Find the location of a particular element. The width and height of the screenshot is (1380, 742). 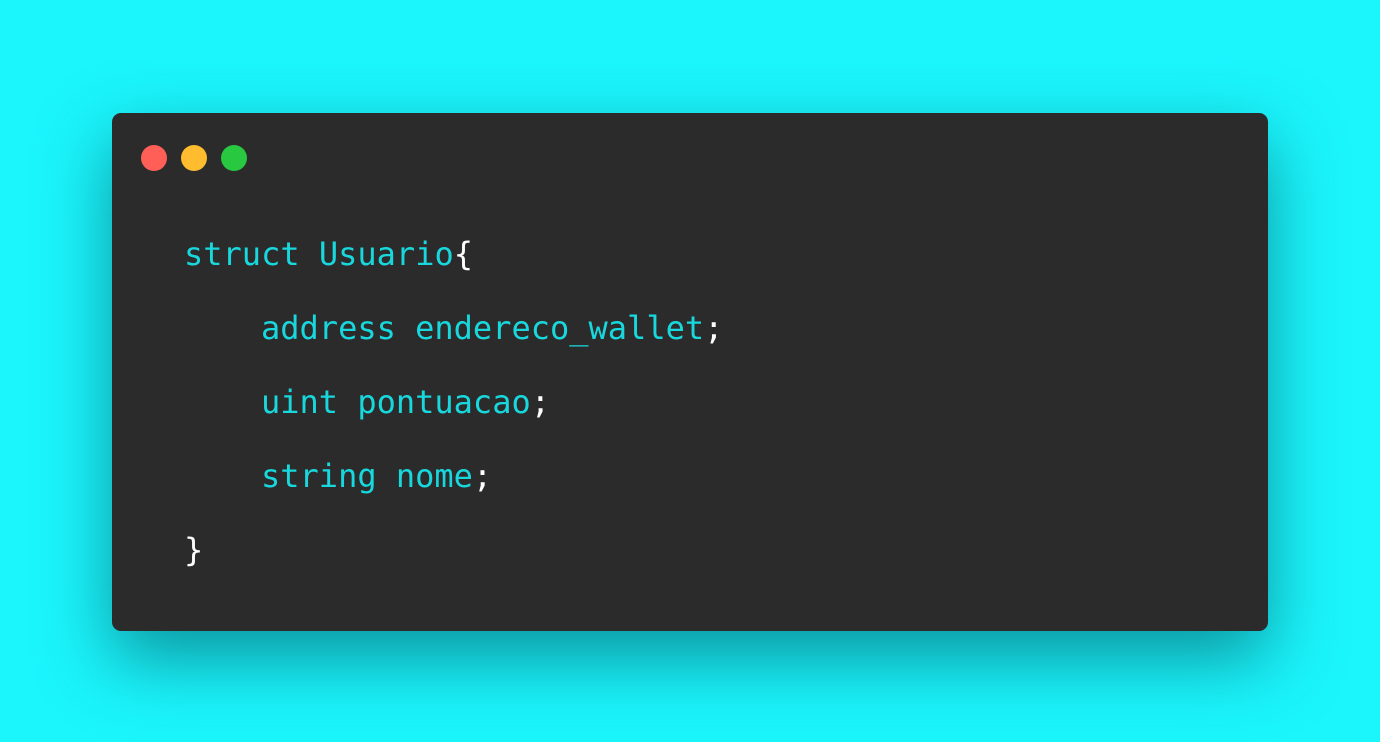

code-token-type-address: address is located at coordinates (328, 328).